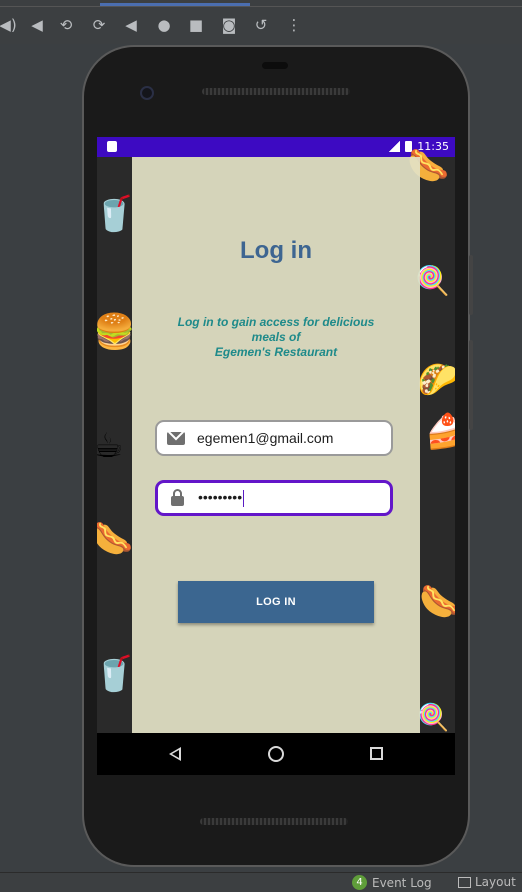  Describe the element at coordinates (436, 380) in the screenshot. I see `taco-icon: 🌮` at that location.